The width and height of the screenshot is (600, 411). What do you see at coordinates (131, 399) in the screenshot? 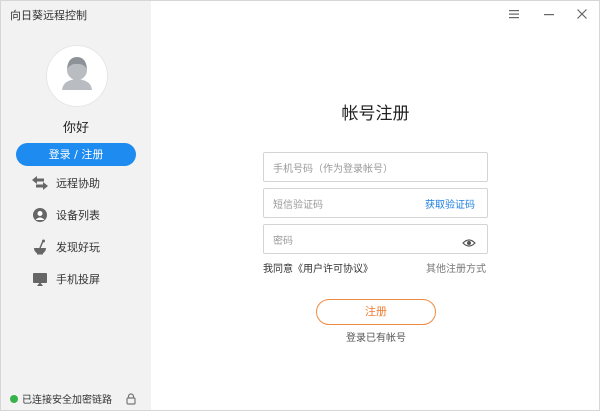
I see `lock-icon` at bounding box center [131, 399].